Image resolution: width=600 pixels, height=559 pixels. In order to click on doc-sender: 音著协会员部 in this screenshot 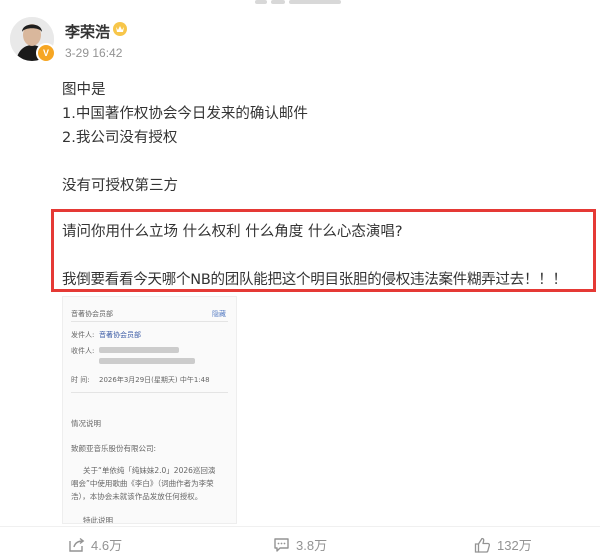, I will do `click(120, 335)`.